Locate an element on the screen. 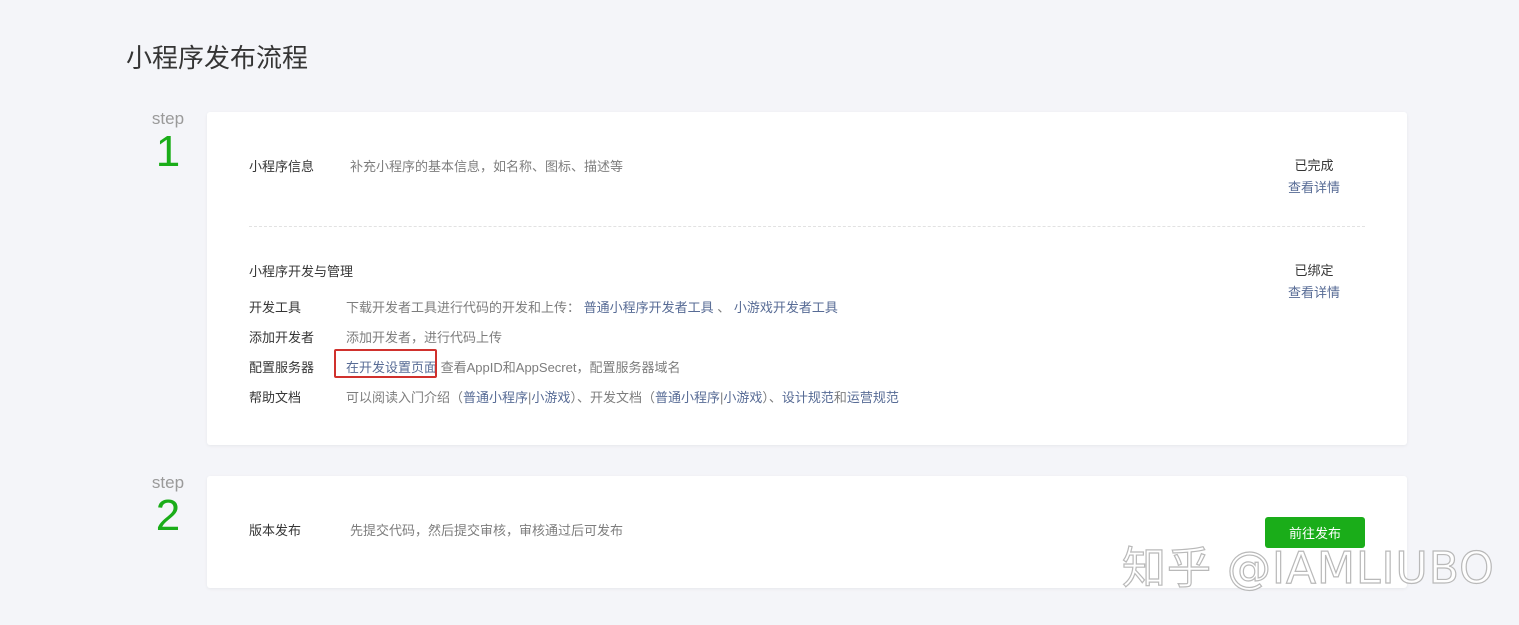 The image size is (1519, 625). help-docs-label: 帮助文档 is located at coordinates (275, 397).